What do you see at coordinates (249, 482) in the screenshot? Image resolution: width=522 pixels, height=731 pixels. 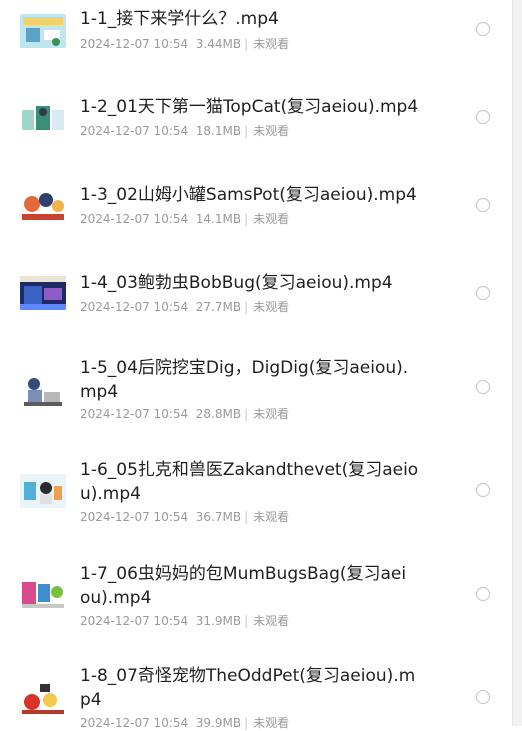 I see `file-title: 1-6_05扎克和兽医Zakandthevet(复习aeio u).mp4` at bounding box center [249, 482].